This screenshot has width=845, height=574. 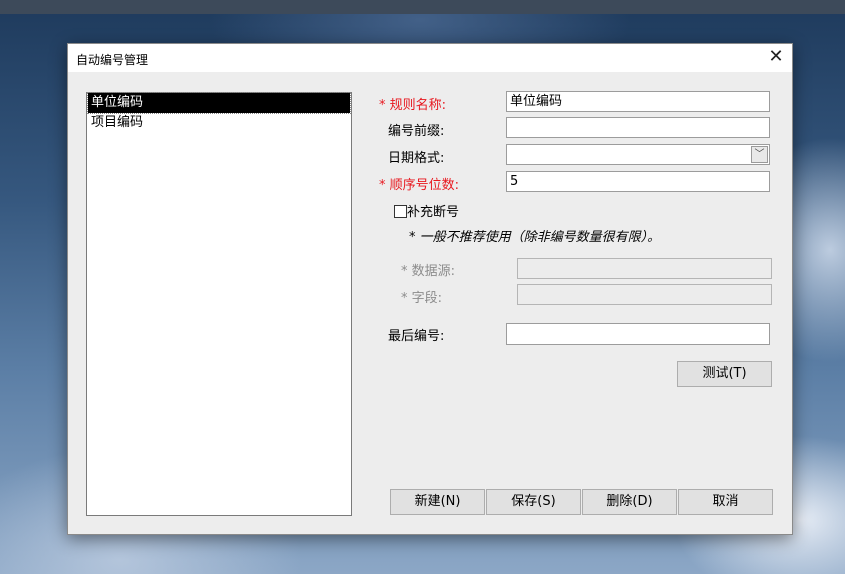 I want to click on last-number-label: 最后编号:, so click(x=416, y=336).